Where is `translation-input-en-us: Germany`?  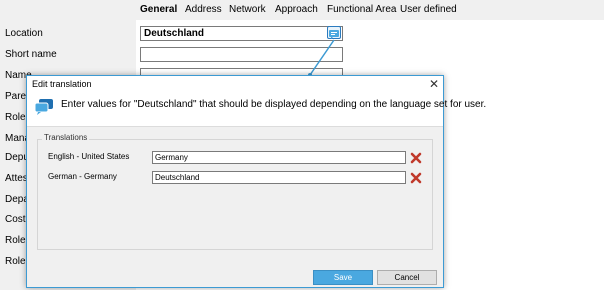
translation-input-en-us: Germany is located at coordinates (279, 157).